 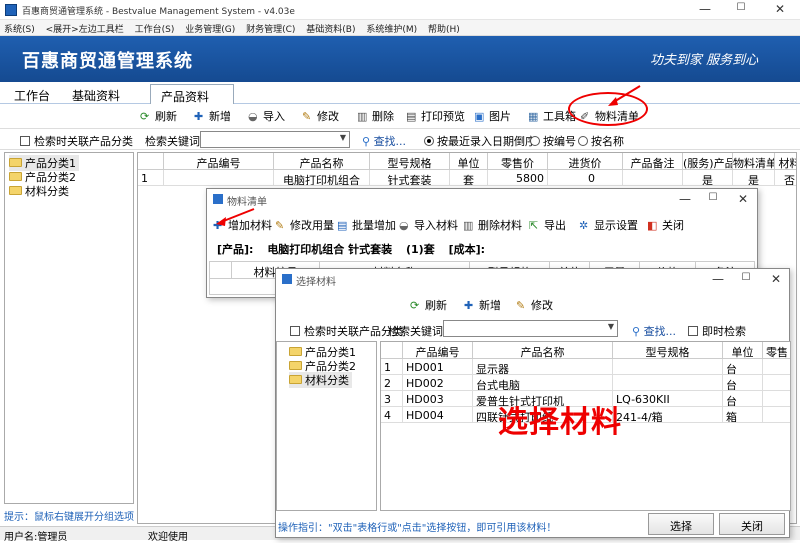 I want to click on annotation-arrow-add, so click(x=237, y=215).